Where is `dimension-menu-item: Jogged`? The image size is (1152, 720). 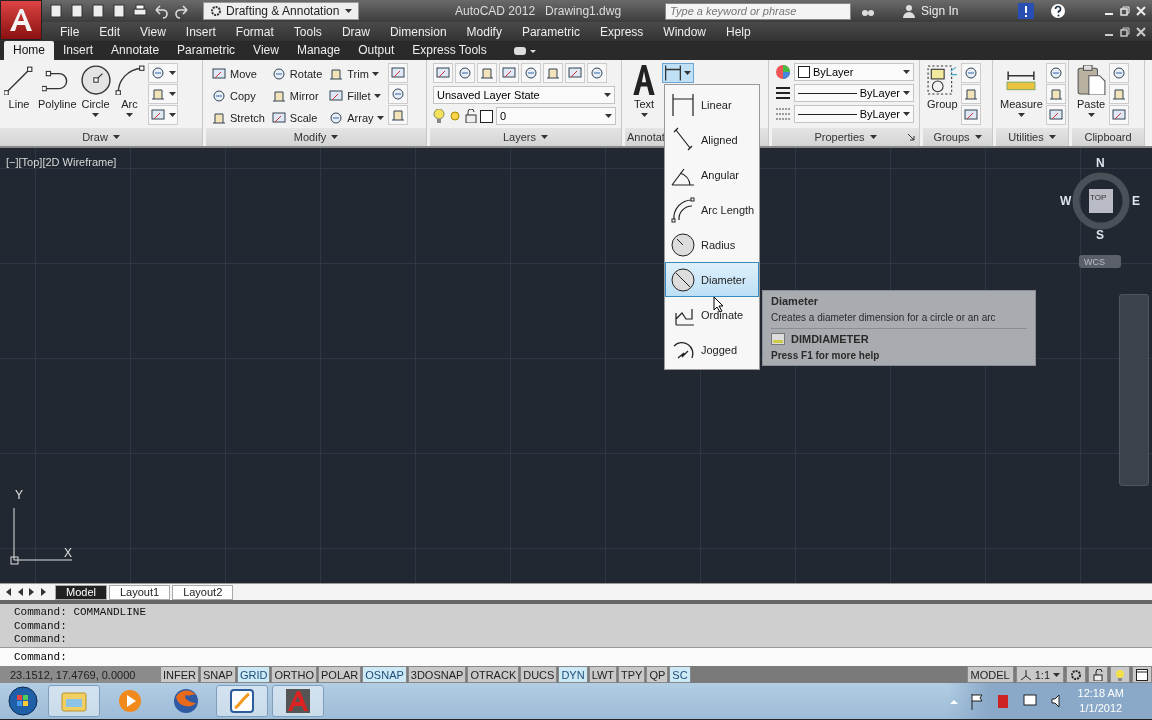 dimension-menu-item: Jogged is located at coordinates (712, 349).